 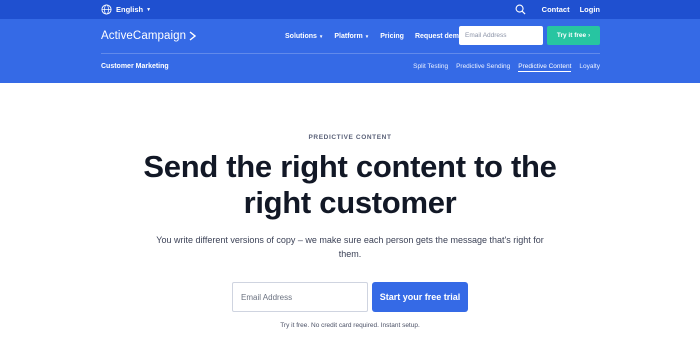 I want to click on login-link: Login, so click(x=590, y=9).